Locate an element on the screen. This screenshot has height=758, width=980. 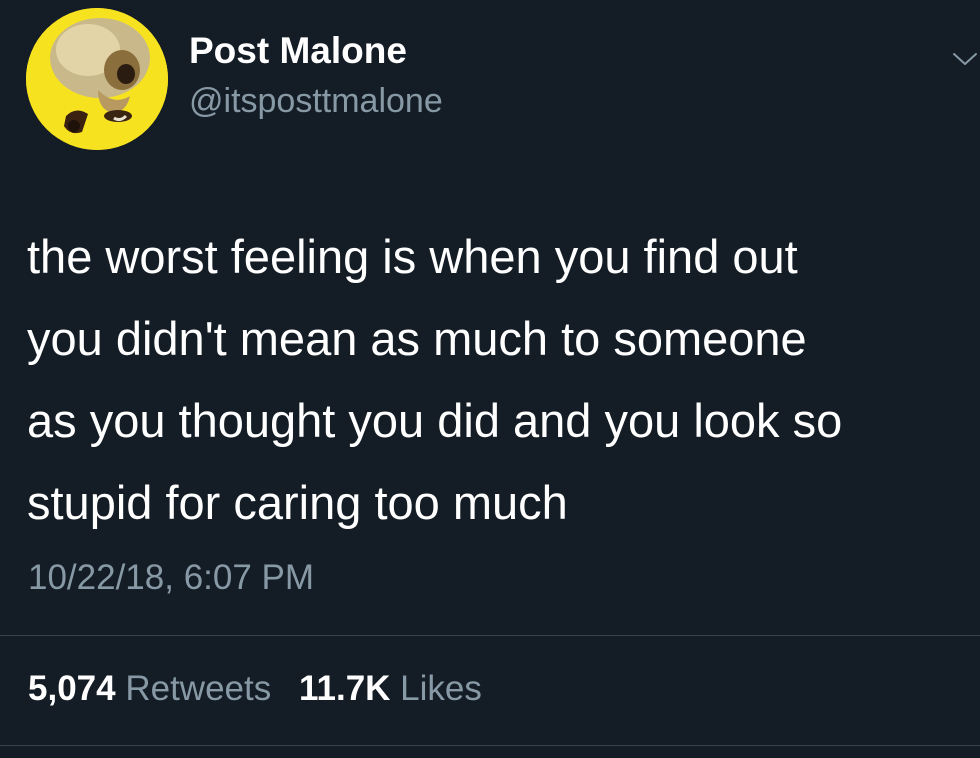
chevron-down-icon is located at coordinates (965, 58).